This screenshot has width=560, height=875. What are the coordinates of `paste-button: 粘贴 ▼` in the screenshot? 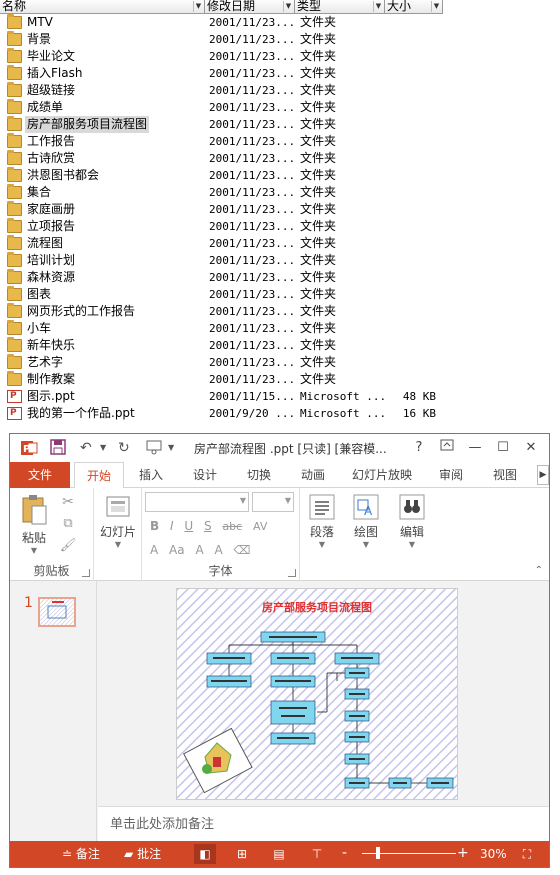 It's located at (34, 524).